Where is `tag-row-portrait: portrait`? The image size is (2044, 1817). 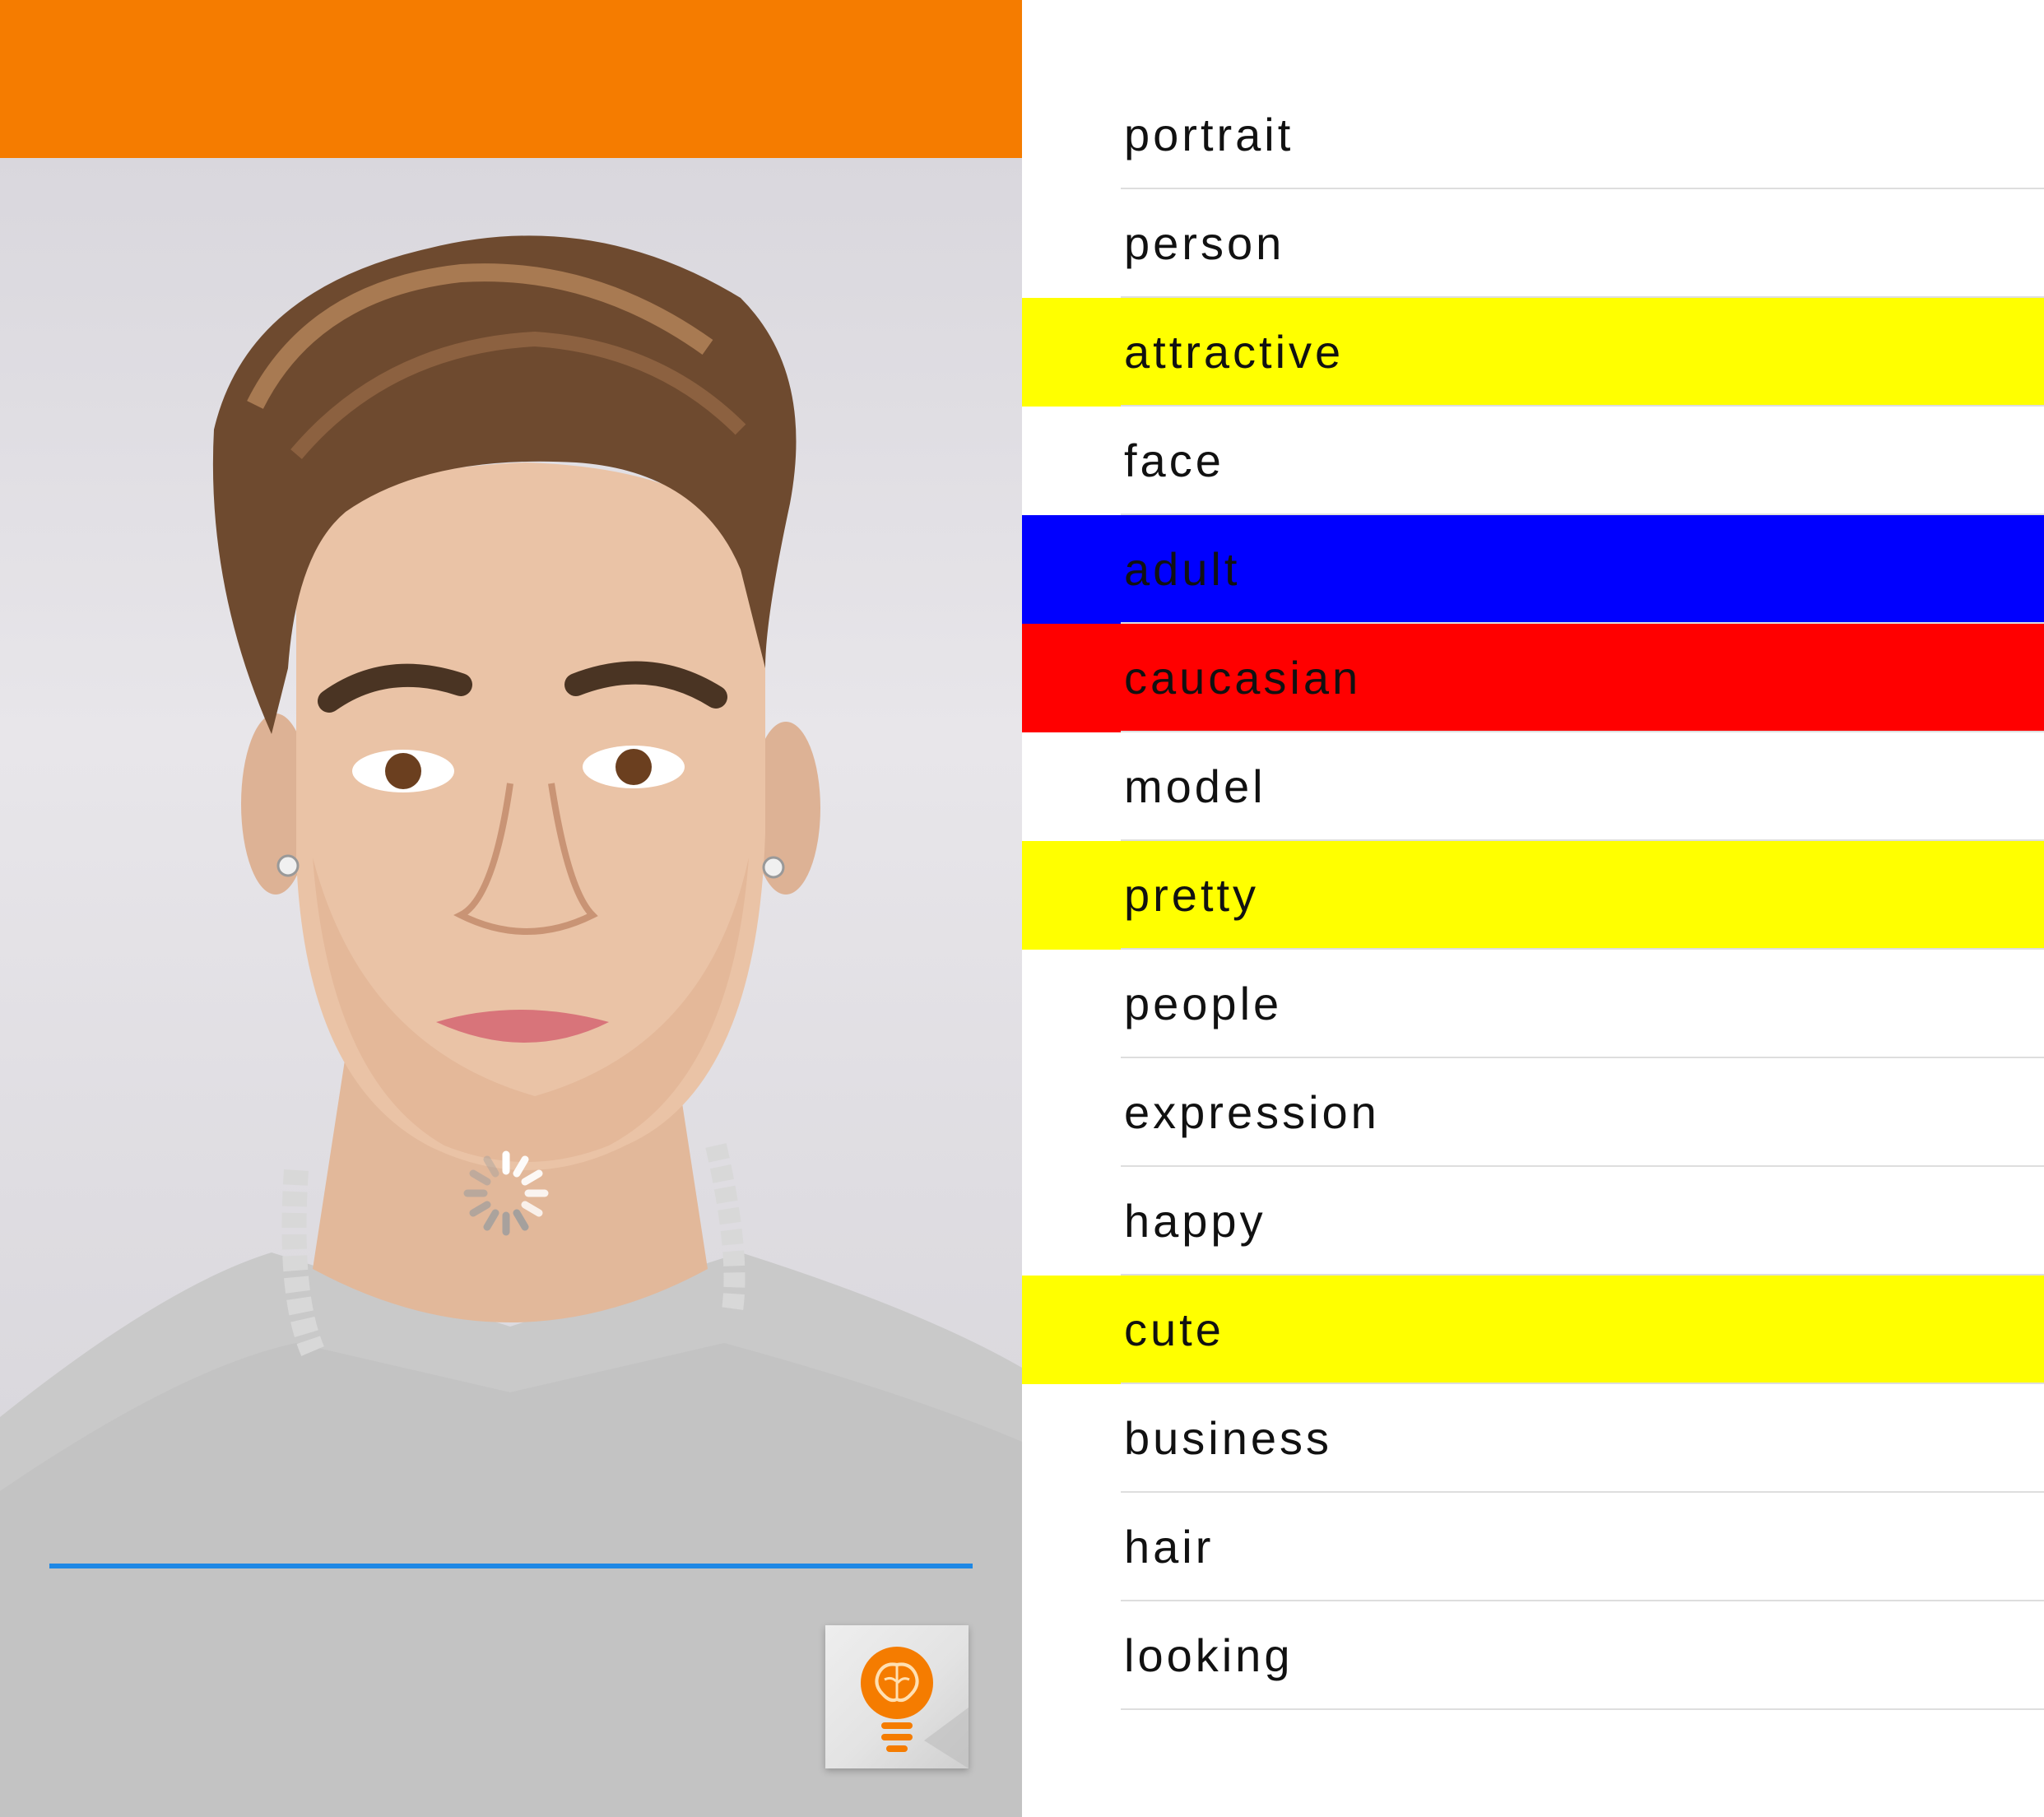 tag-row-portrait: portrait is located at coordinates (1533, 135).